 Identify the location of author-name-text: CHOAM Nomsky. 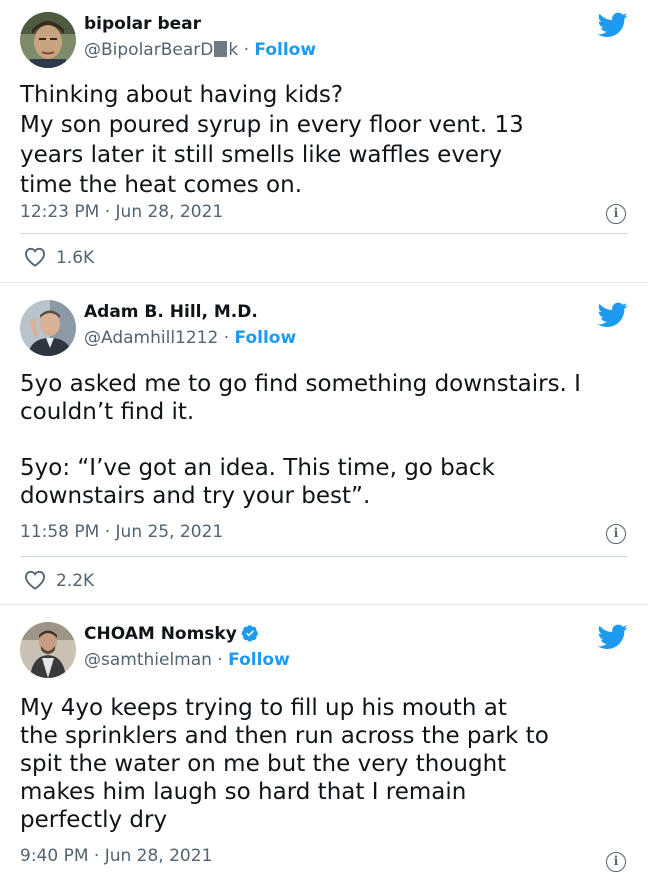
(160, 634).